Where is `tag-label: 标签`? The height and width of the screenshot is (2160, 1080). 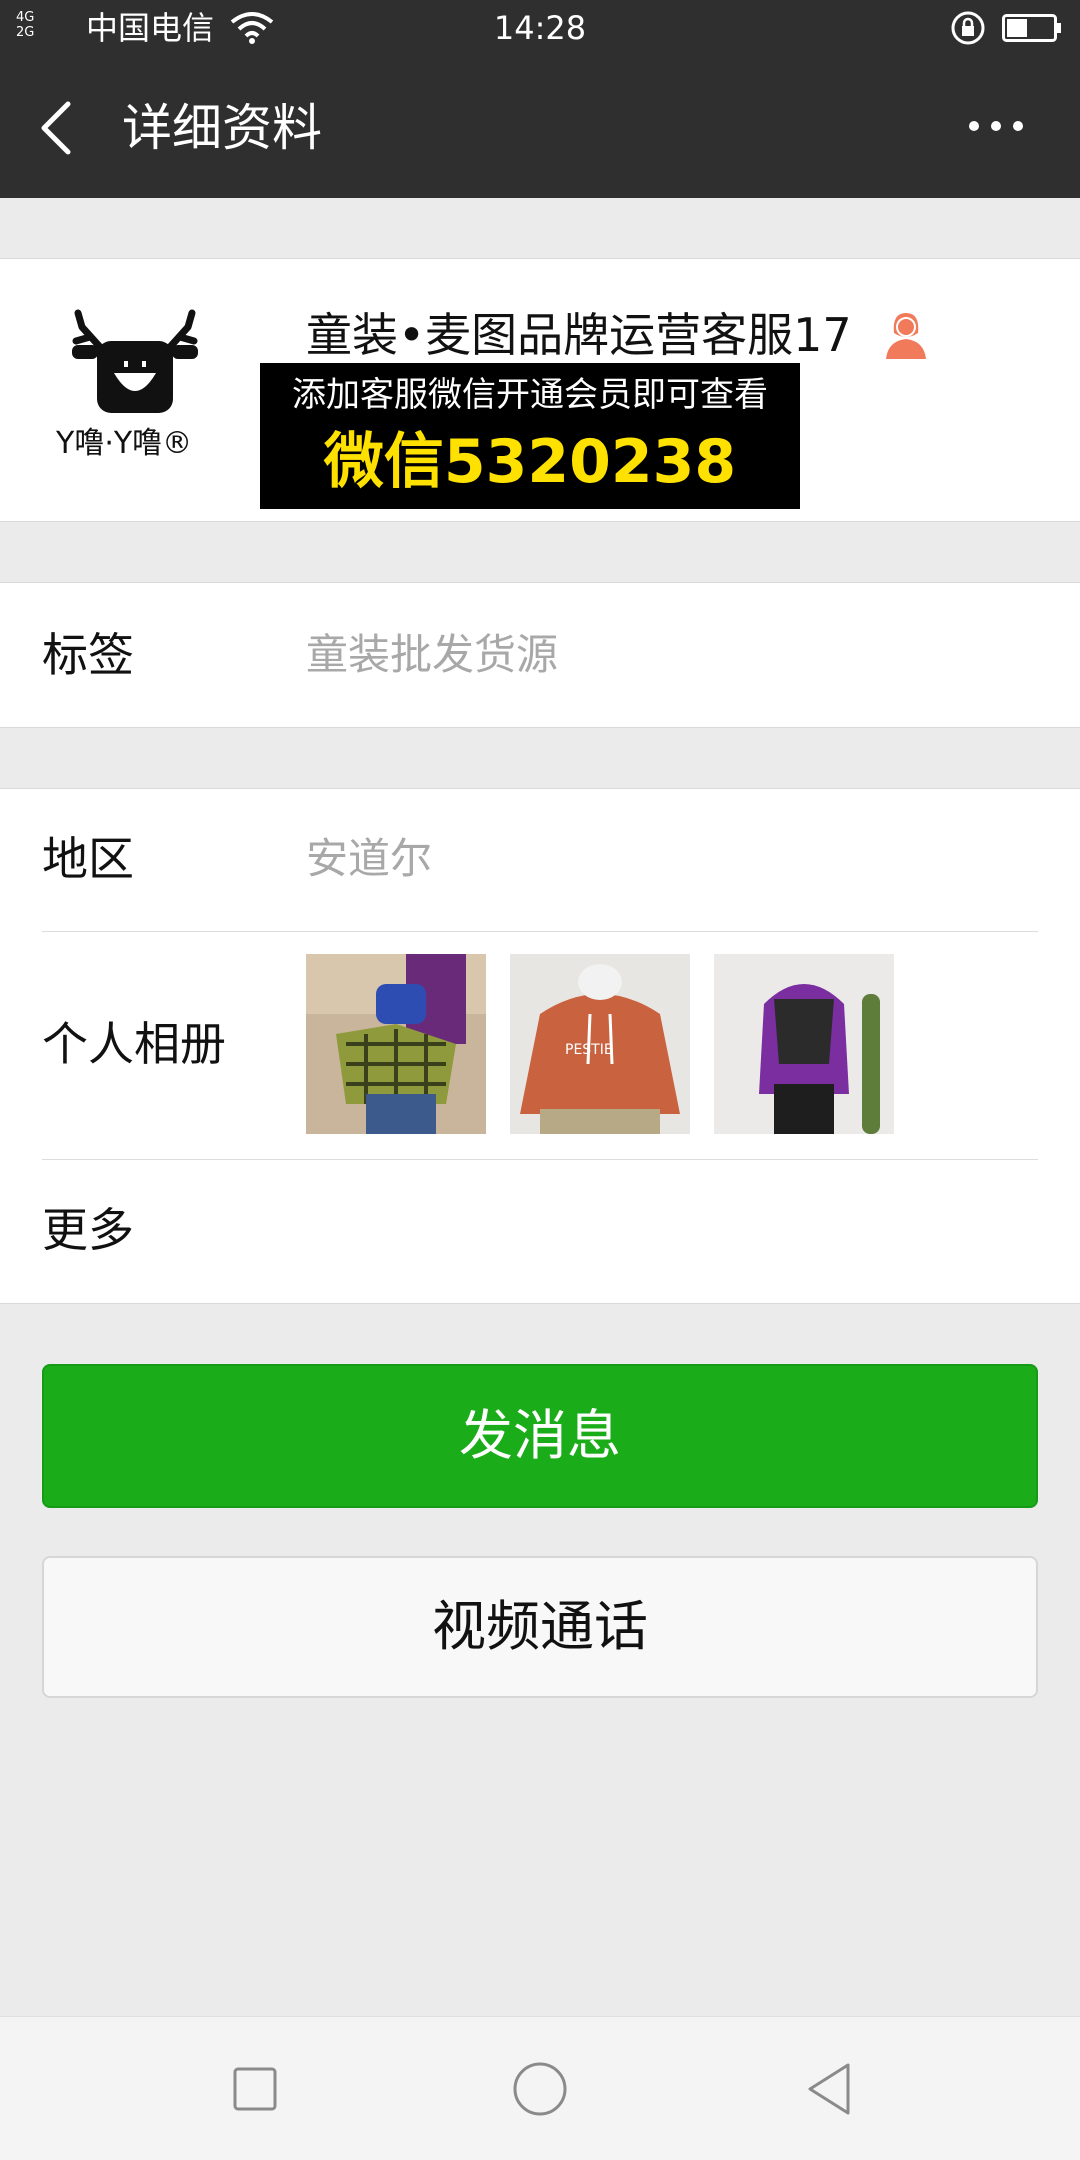
tag-label: 标签 is located at coordinates (88, 655).